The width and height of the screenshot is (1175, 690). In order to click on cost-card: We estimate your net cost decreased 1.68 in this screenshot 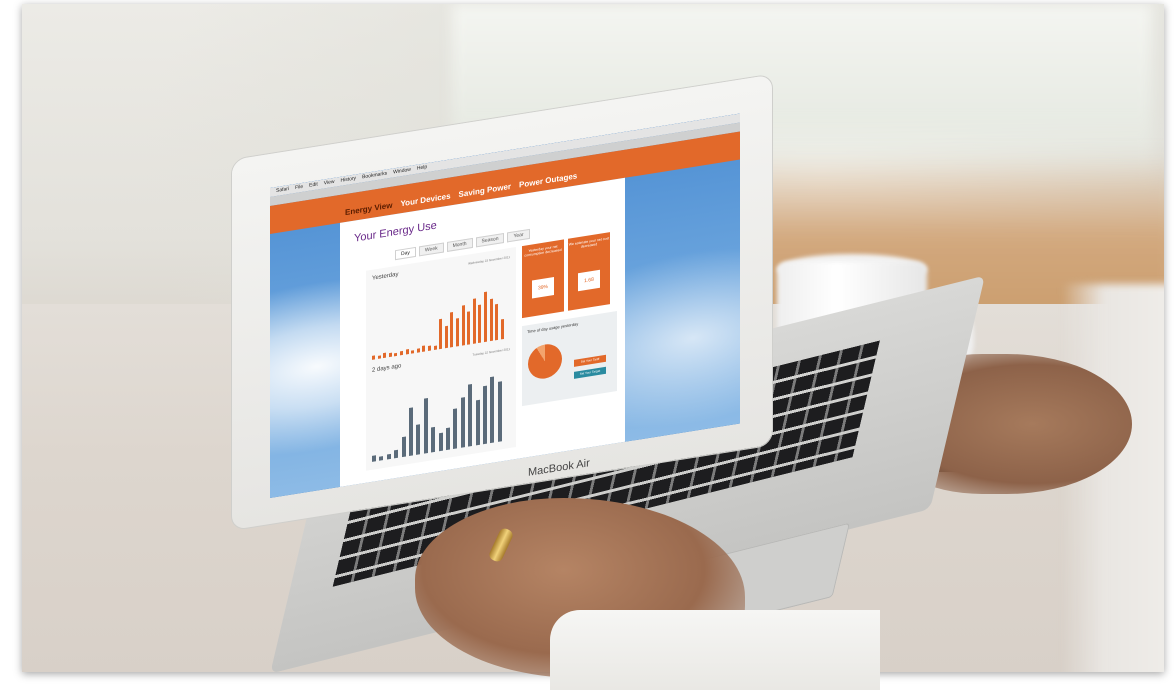, I will do `click(589, 271)`.